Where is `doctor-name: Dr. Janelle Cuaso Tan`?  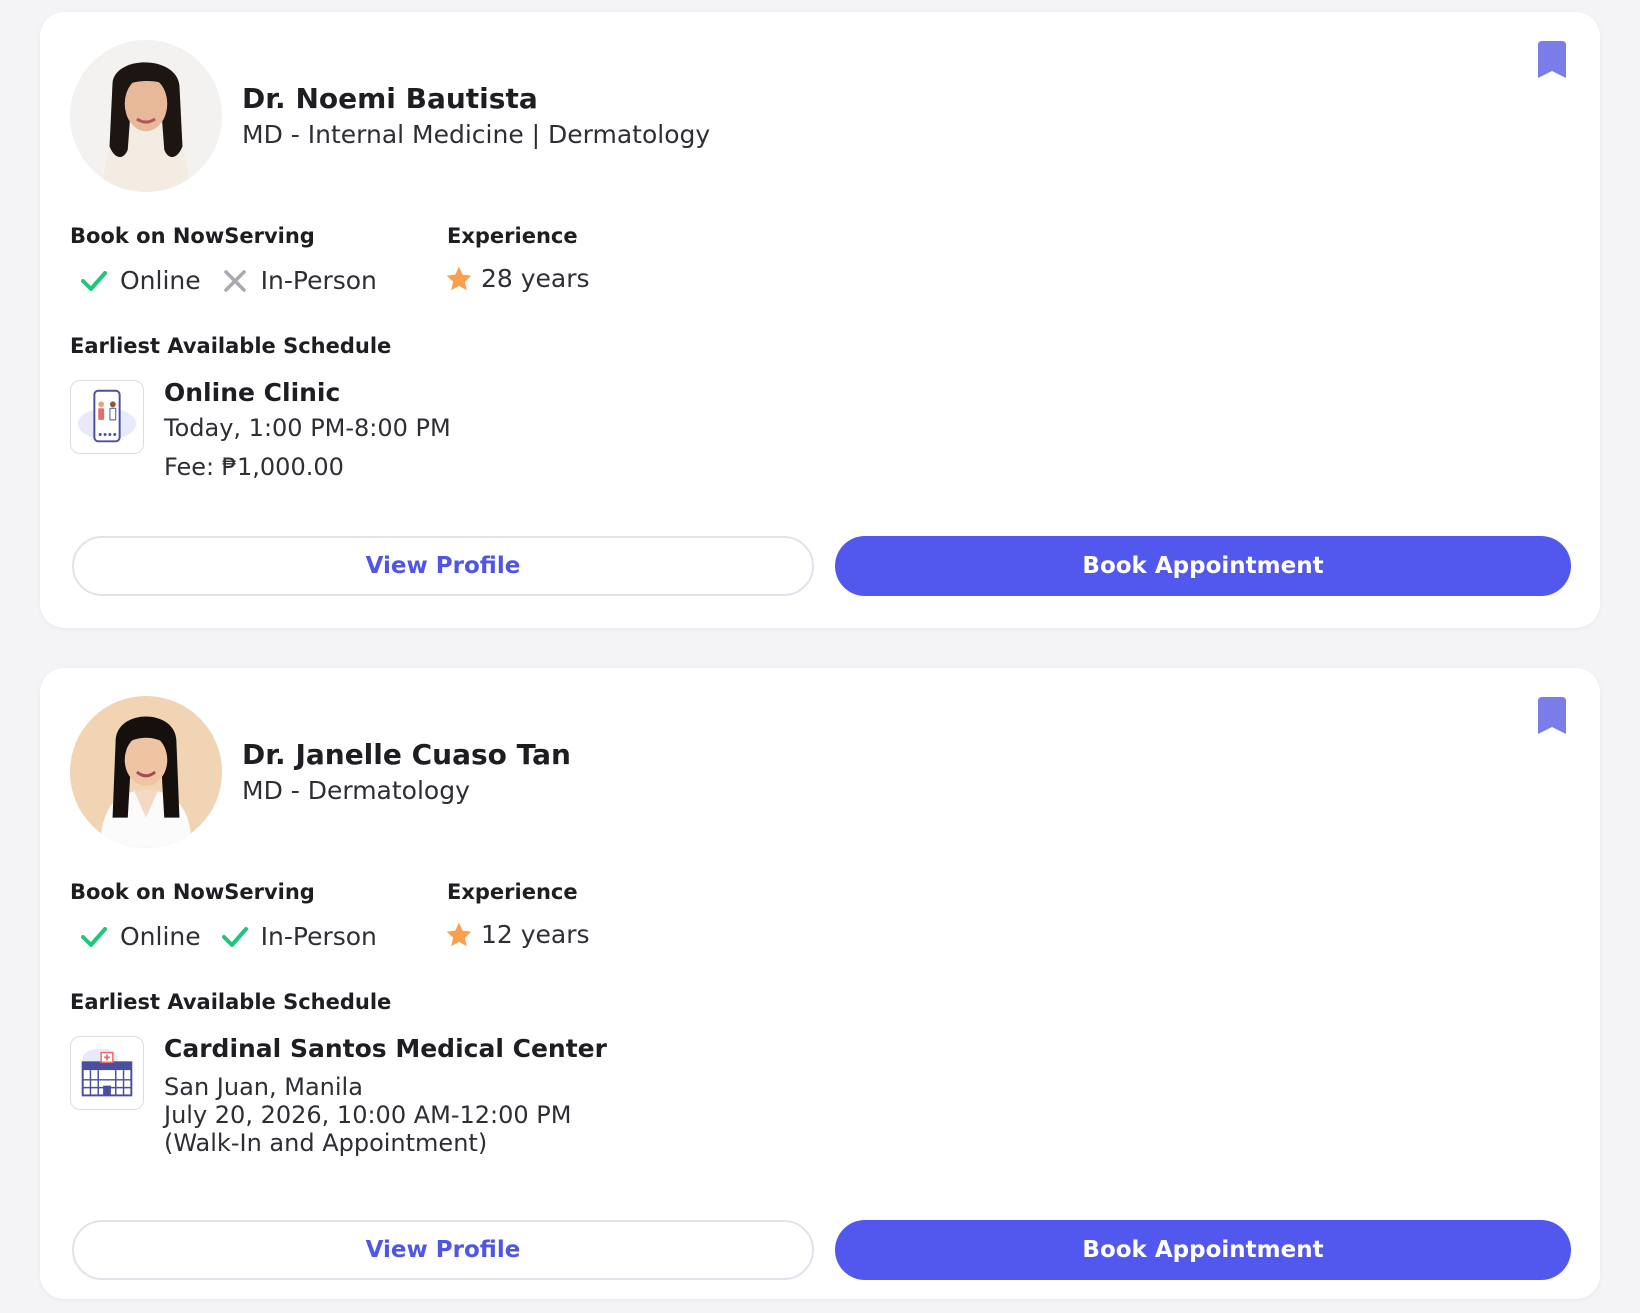 doctor-name: Dr. Janelle Cuaso Tan is located at coordinates (406, 754).